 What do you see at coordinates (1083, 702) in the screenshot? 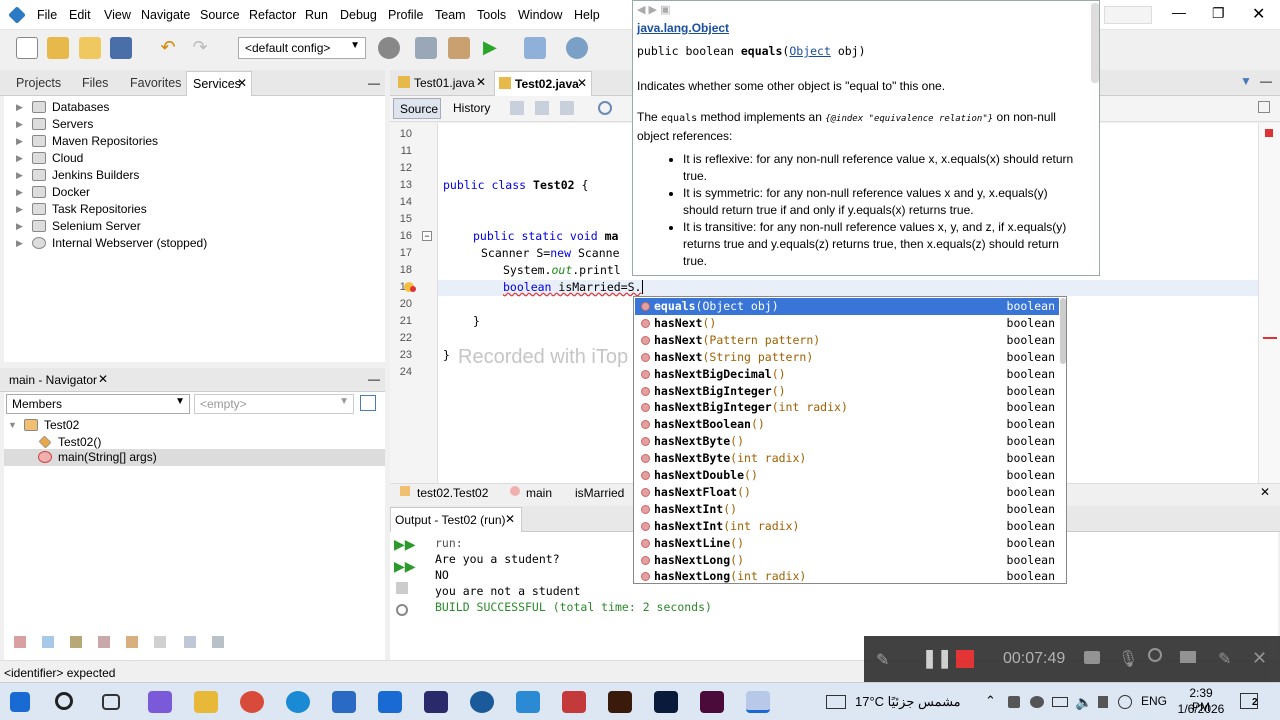
I see `speaker-icon: 🔈` at bounding box center [1083, 702].